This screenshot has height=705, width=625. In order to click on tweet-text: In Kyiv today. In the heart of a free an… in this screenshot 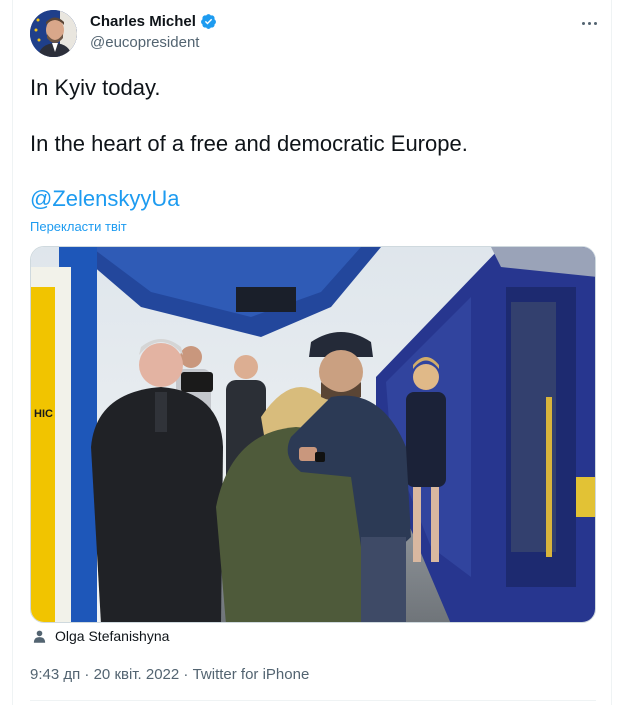, I will do `click(312, 116)`.